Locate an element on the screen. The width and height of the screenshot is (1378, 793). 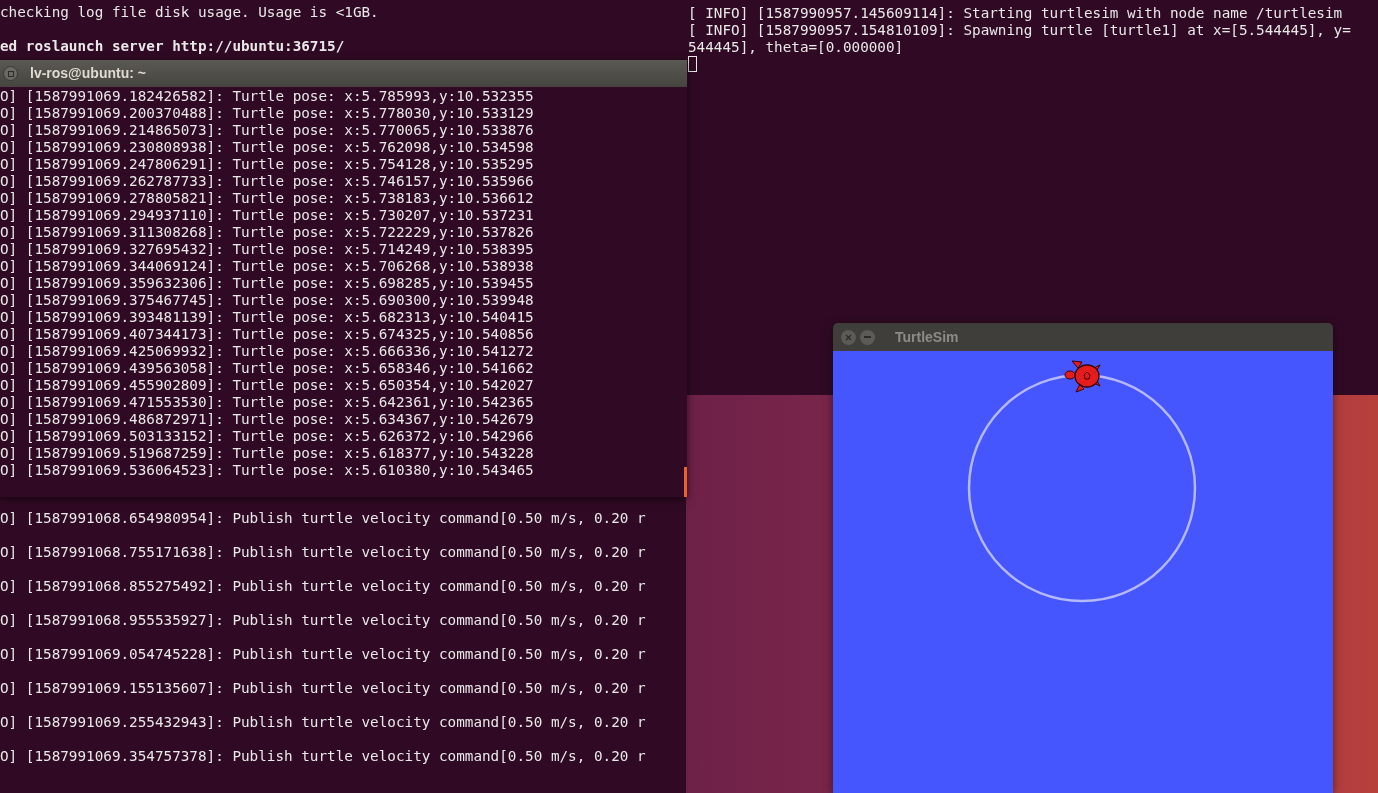
terminal-line: O] [1587991069.327695432]: Turtle pose: x:5.714249,y:10.538395 is located at coordinates (267, 249).